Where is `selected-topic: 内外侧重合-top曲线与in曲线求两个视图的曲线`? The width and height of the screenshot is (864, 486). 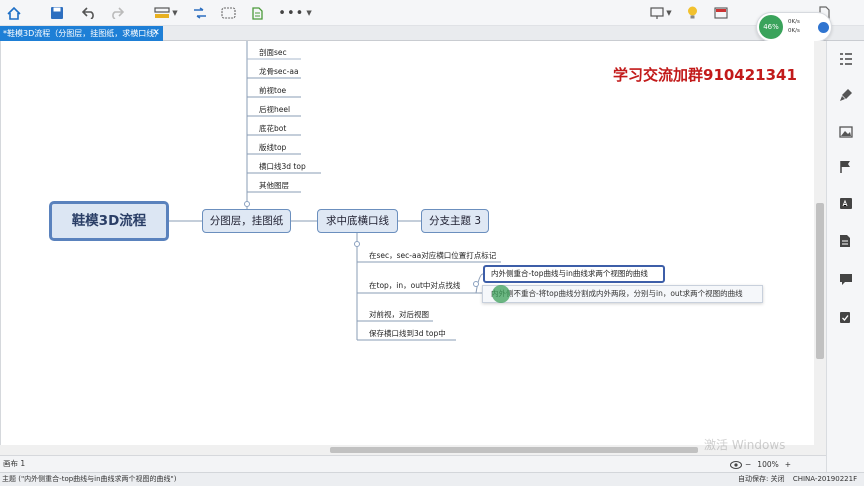 selected-topic: 内外侧重合-top曲线与in曲线求两个视图的曲线 is located at coordinates (574, 274).